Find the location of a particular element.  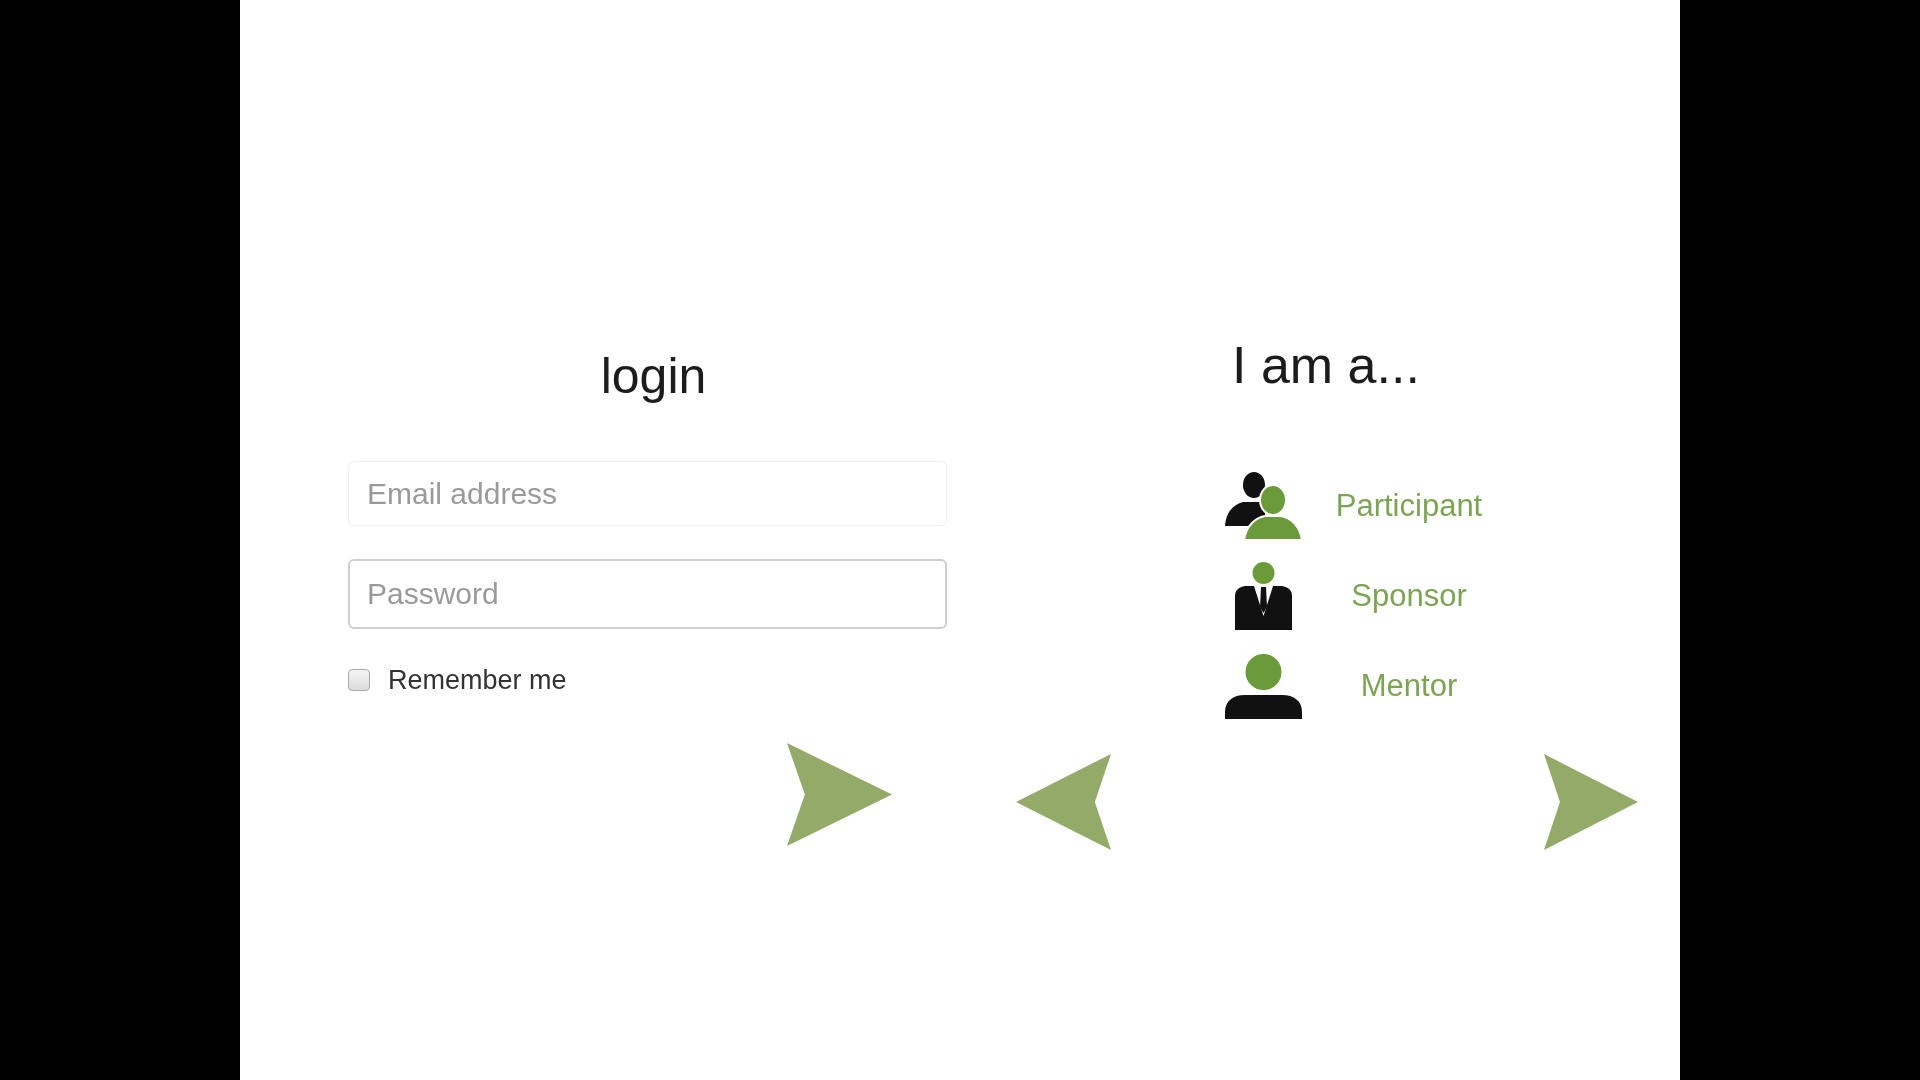

remember-checkbox is located at coordinates (359, 680).